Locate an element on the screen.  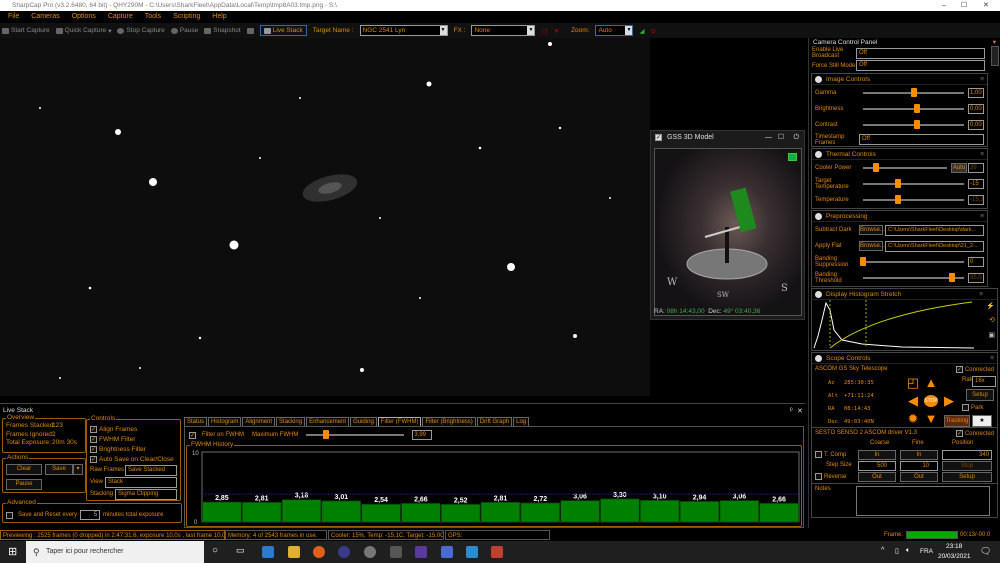
gamma-slider is located at coordinates (913, 92).